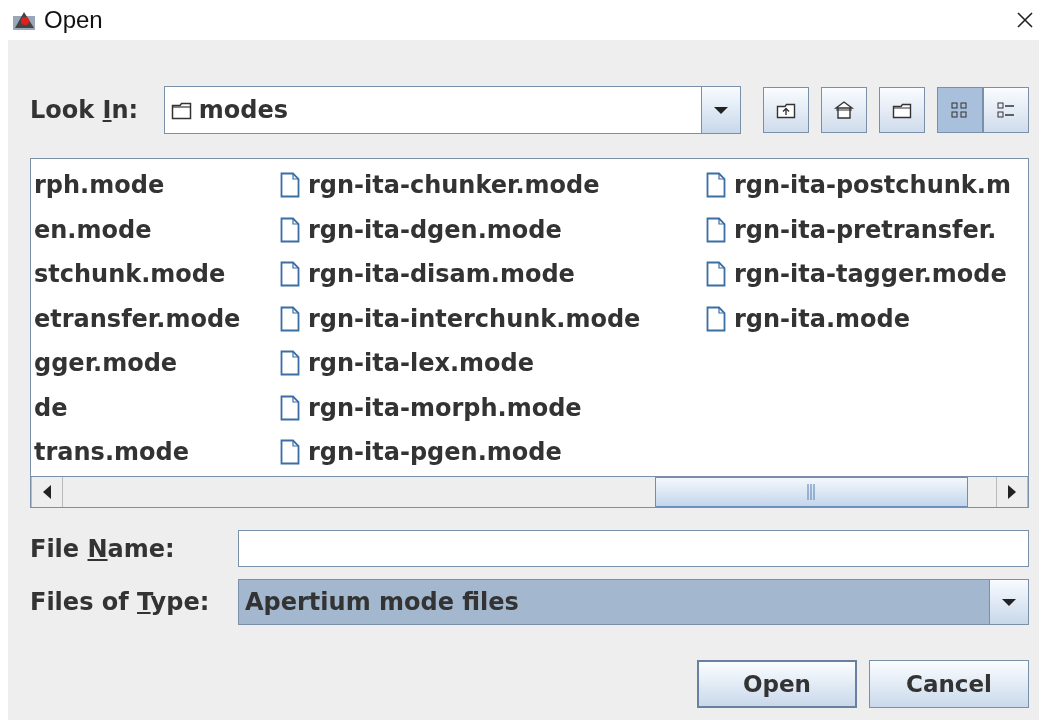 The image size is (1049, 720). I want to click on file-name: rgn-ita-disam.mode, so click(441, 274).